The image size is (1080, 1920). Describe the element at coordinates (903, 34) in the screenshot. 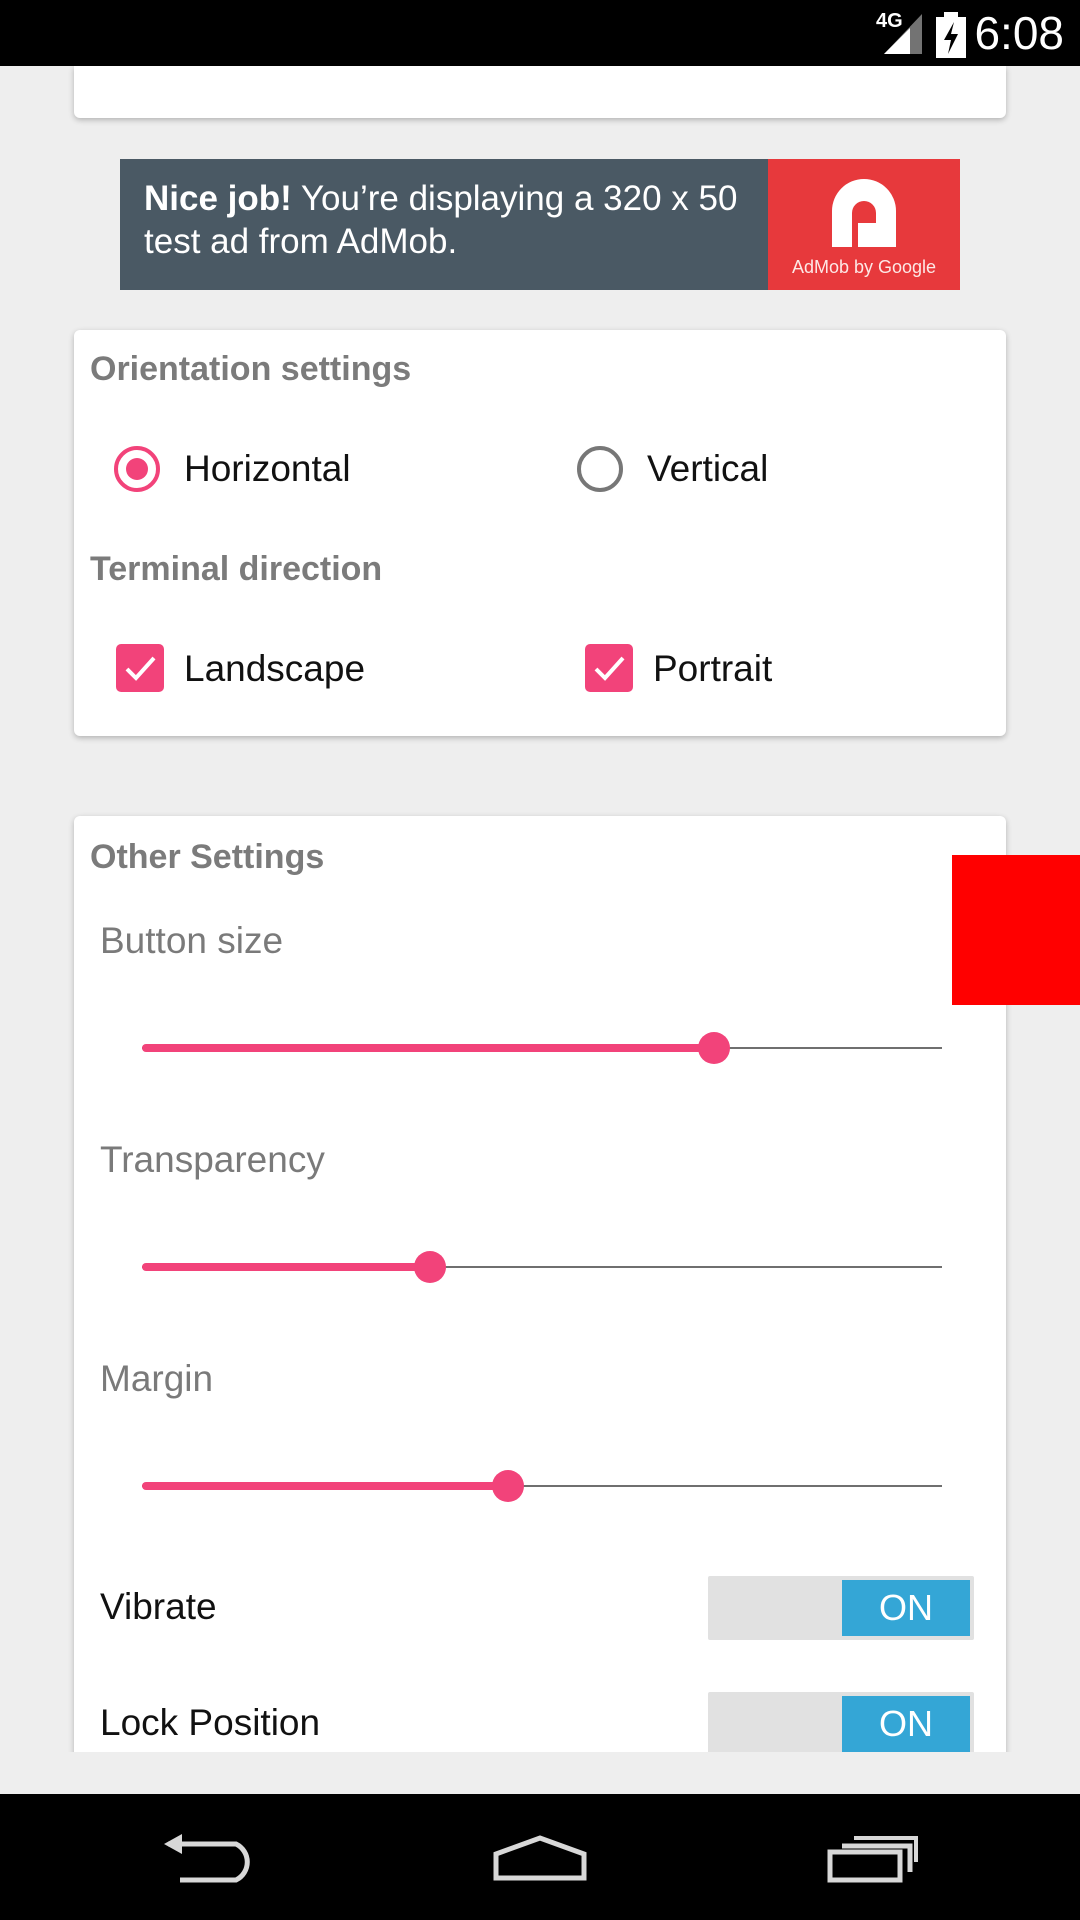

I see `signal-icon` at that location.